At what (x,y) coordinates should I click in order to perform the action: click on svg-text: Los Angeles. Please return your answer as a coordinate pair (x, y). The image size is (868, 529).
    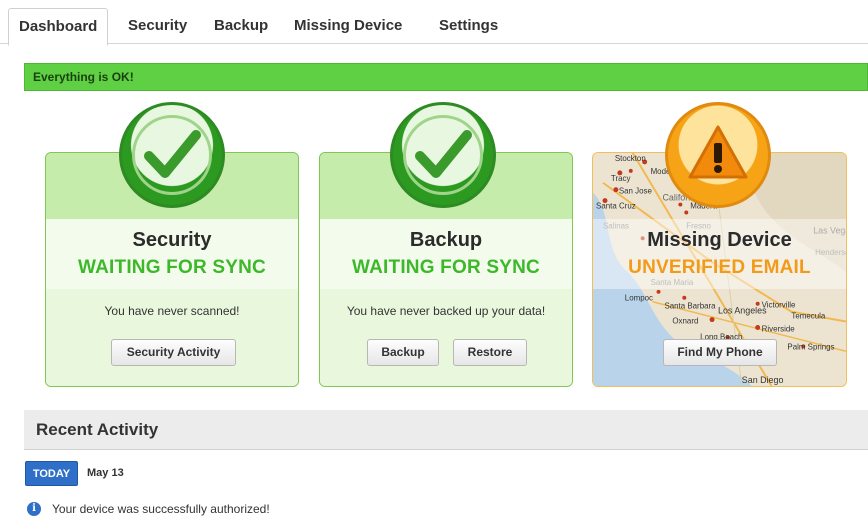
    Looking at the image, I should click on (742, 311).